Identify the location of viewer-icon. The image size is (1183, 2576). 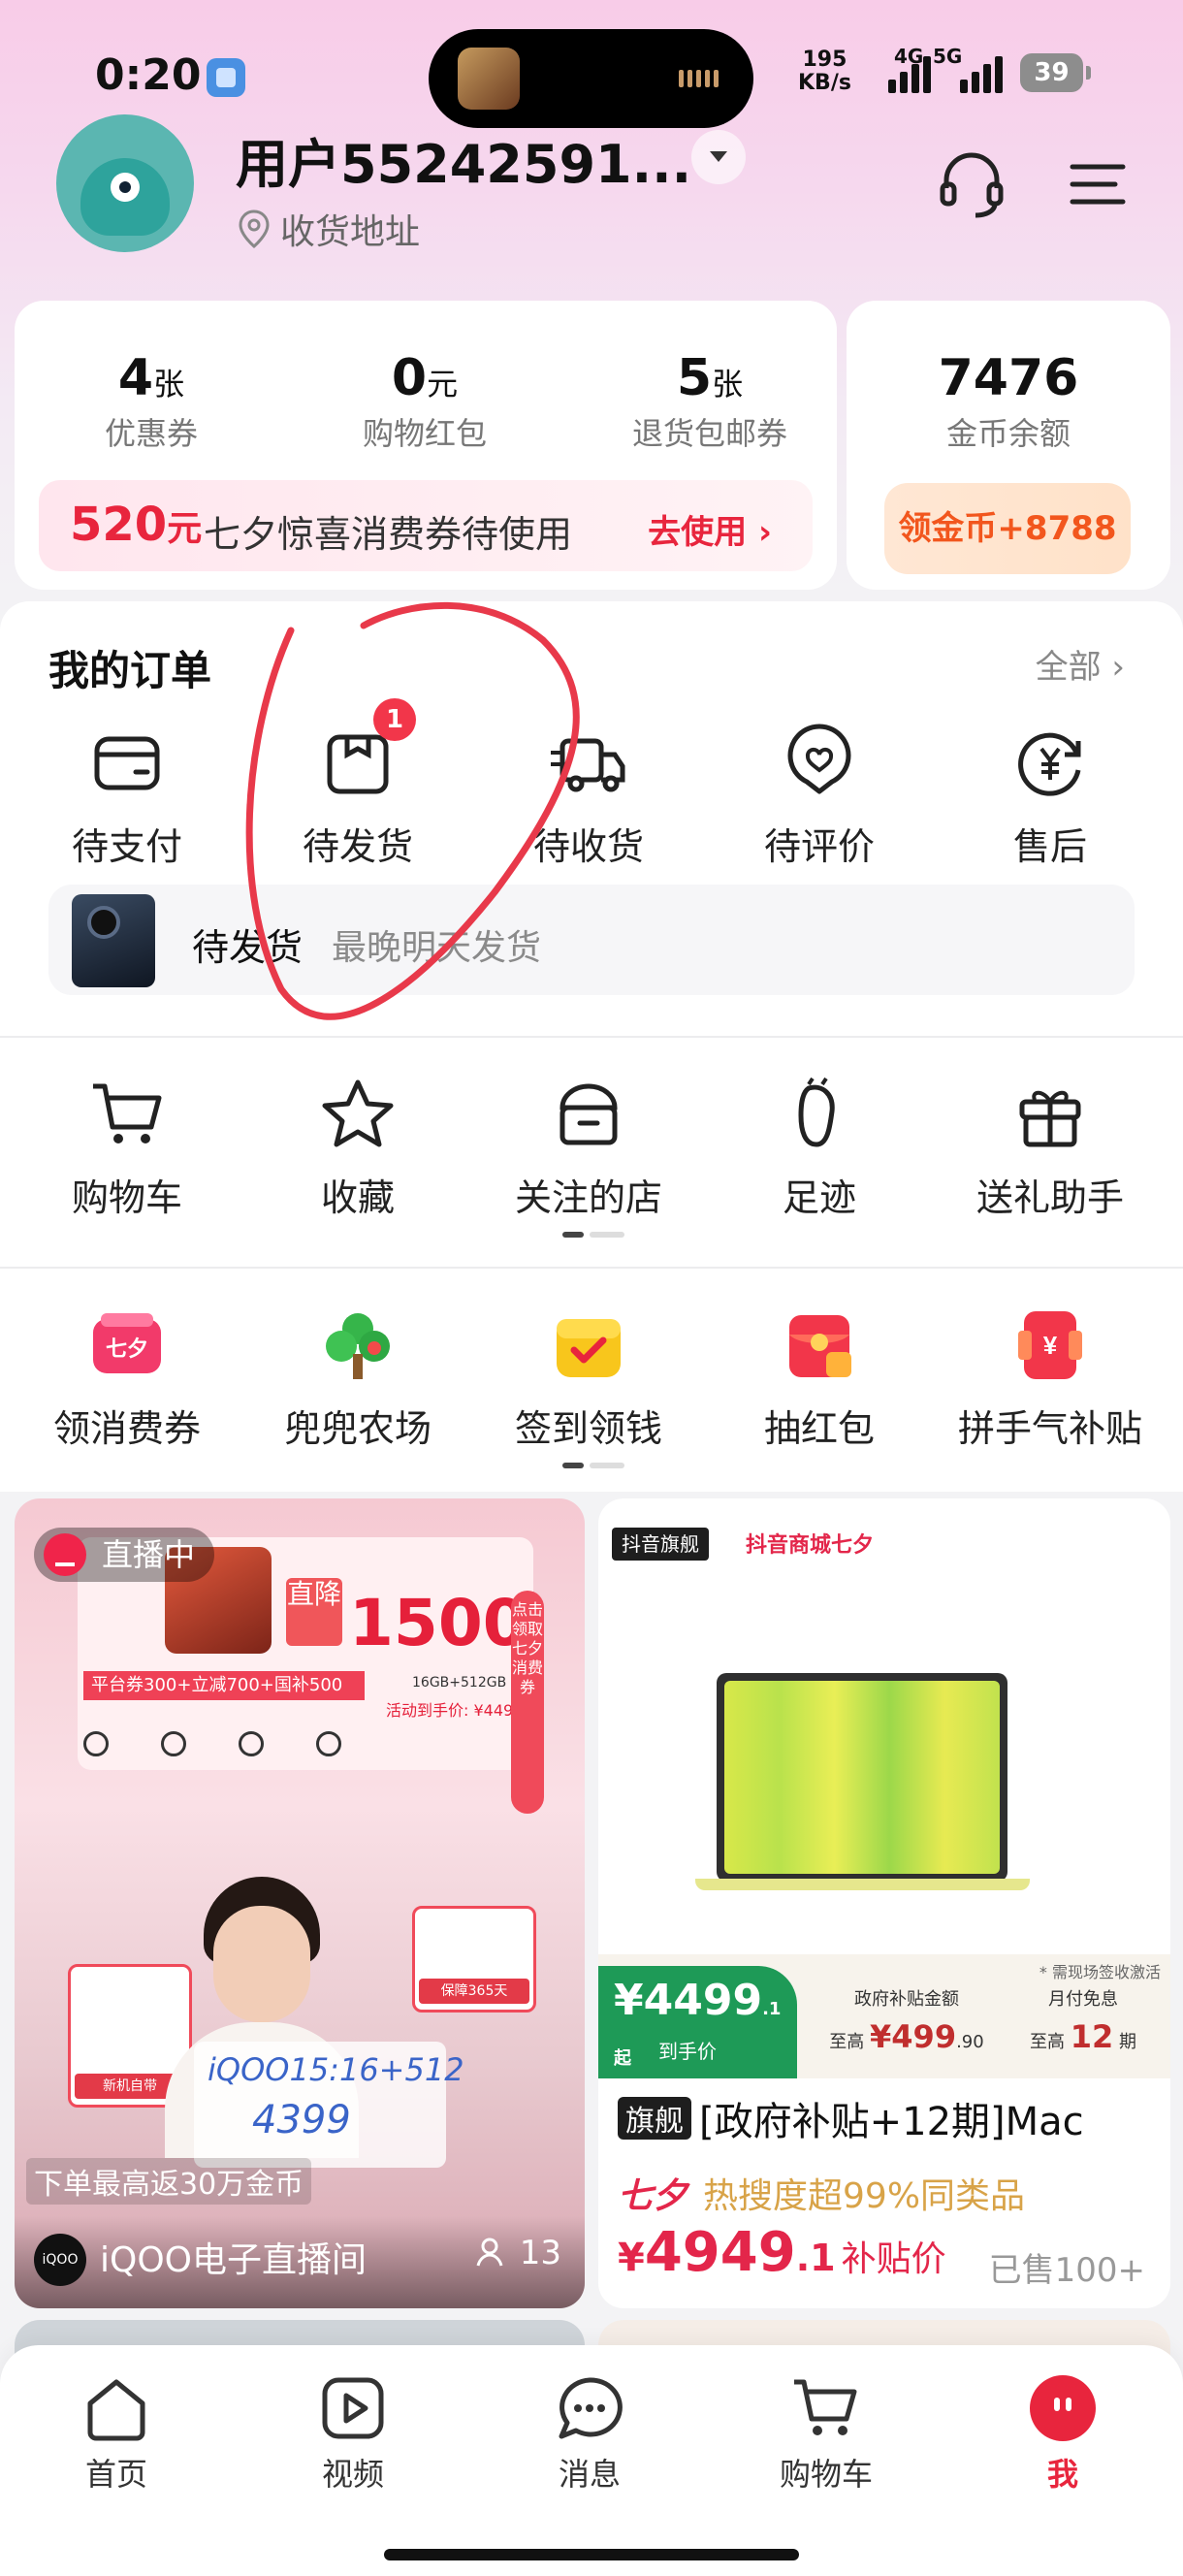
(489, 2252).